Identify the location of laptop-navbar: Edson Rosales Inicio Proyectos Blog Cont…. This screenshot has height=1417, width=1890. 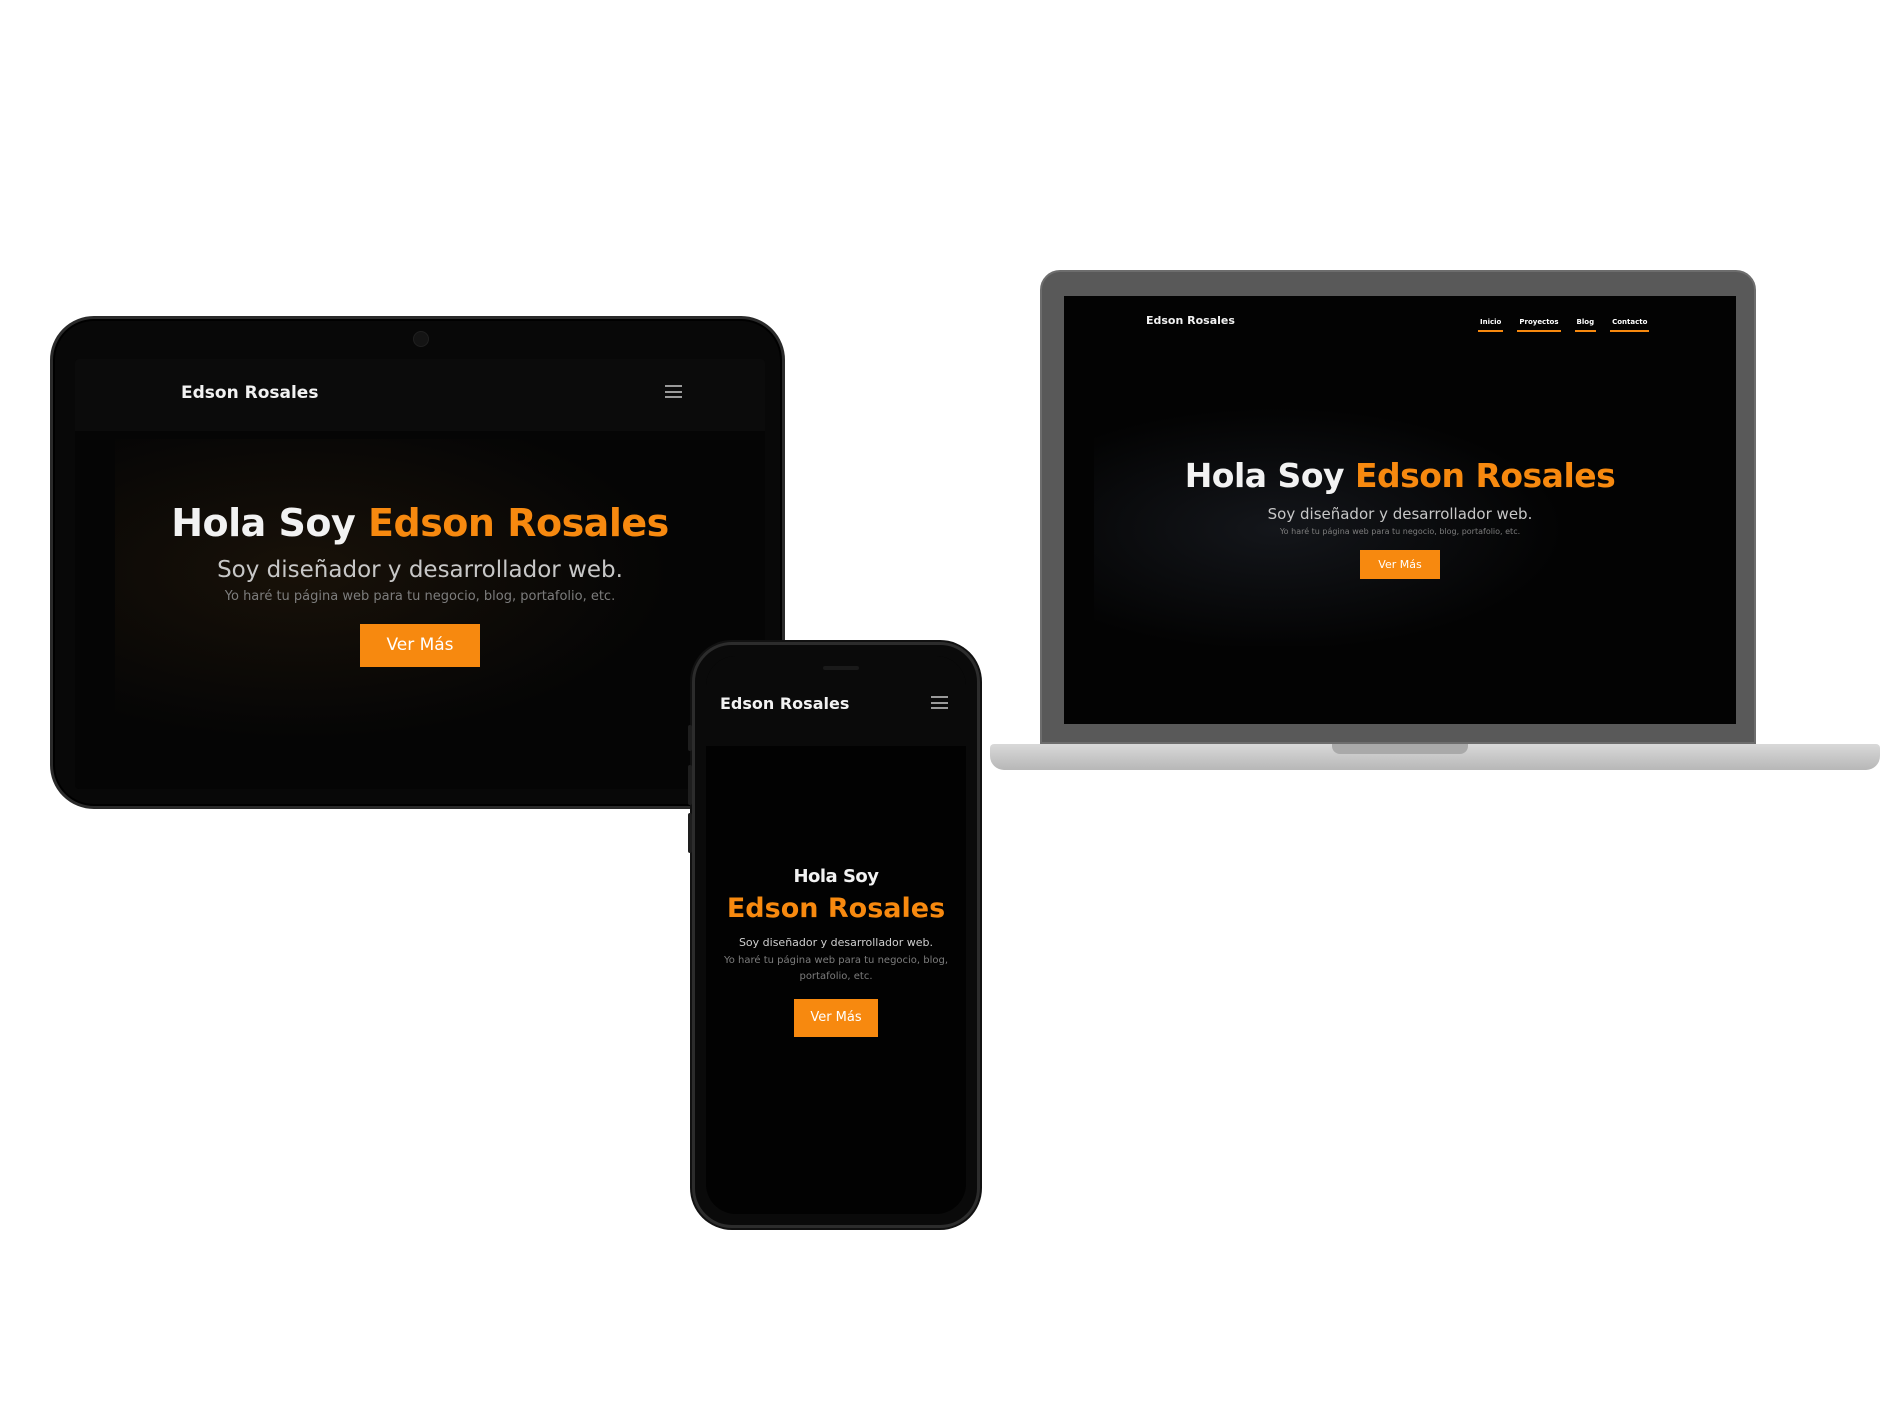
(1400, 321).